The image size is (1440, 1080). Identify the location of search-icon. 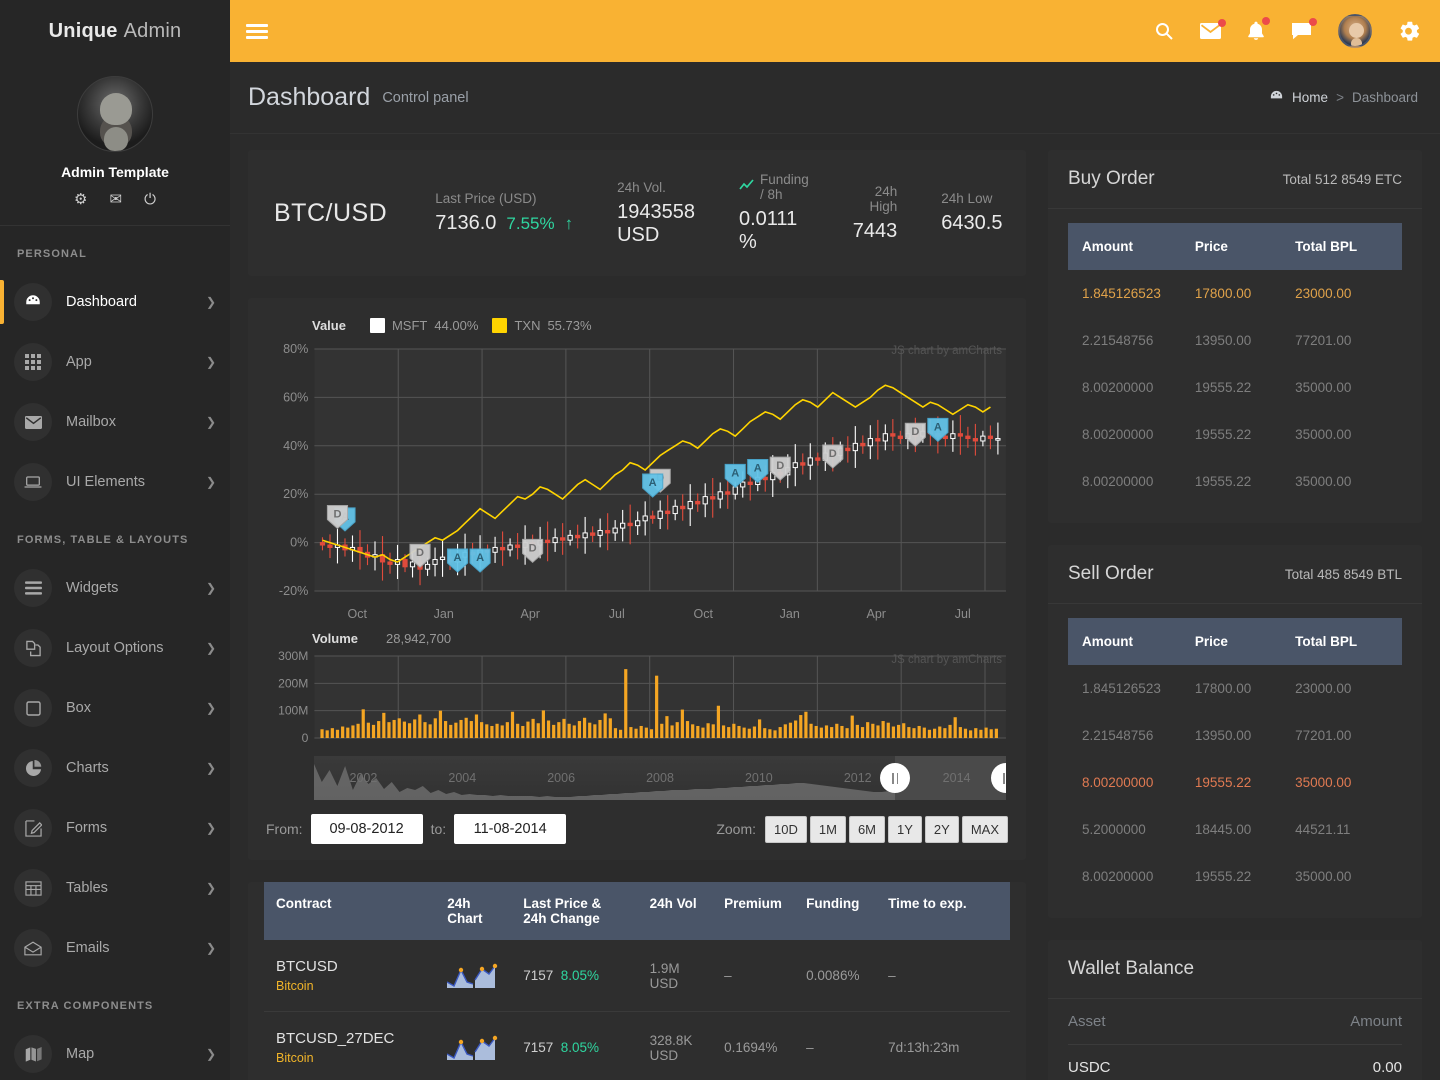
(1164, 31).